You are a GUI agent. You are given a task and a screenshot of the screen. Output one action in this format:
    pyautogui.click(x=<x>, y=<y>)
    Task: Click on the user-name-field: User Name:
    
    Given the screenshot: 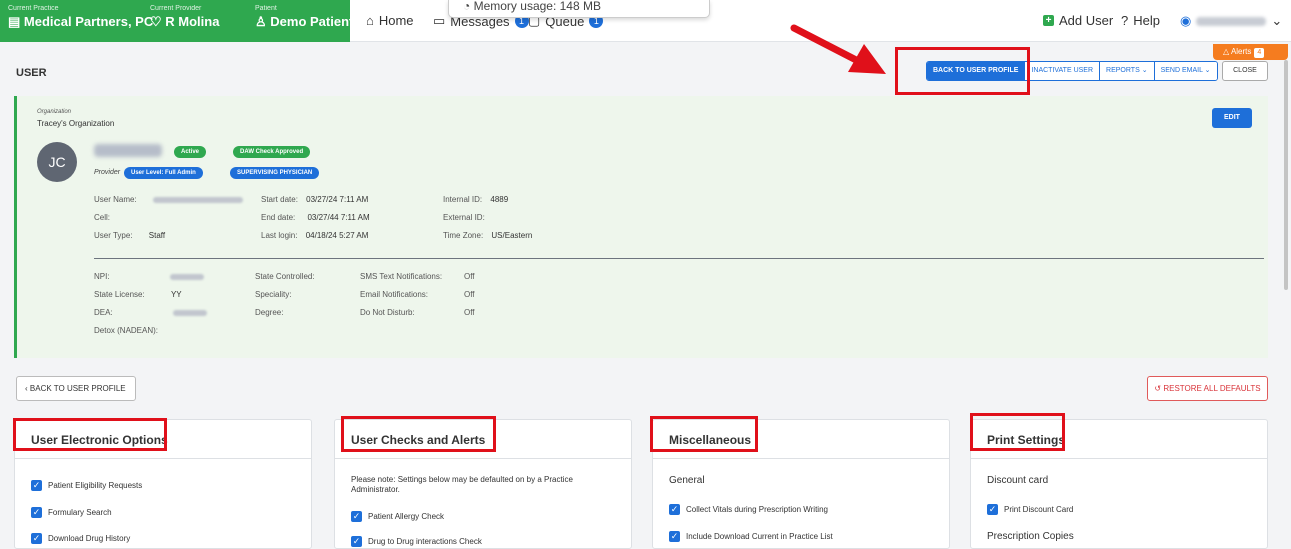 What is the action you would take?
    pyautogui.click(x=168, y=199)
    